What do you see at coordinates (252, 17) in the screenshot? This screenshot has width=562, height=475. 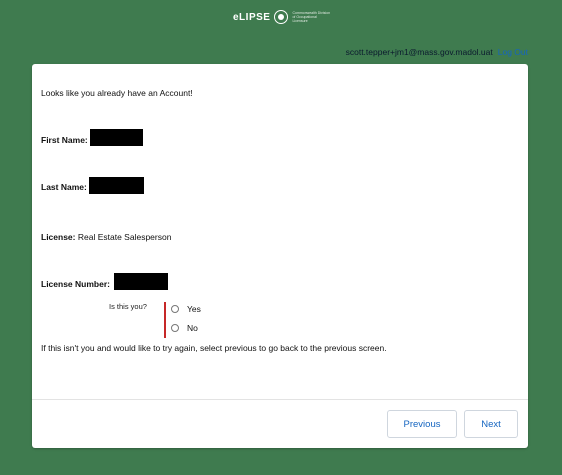 I see `app-name: eLIPSE` at bounding box center [252, 17].